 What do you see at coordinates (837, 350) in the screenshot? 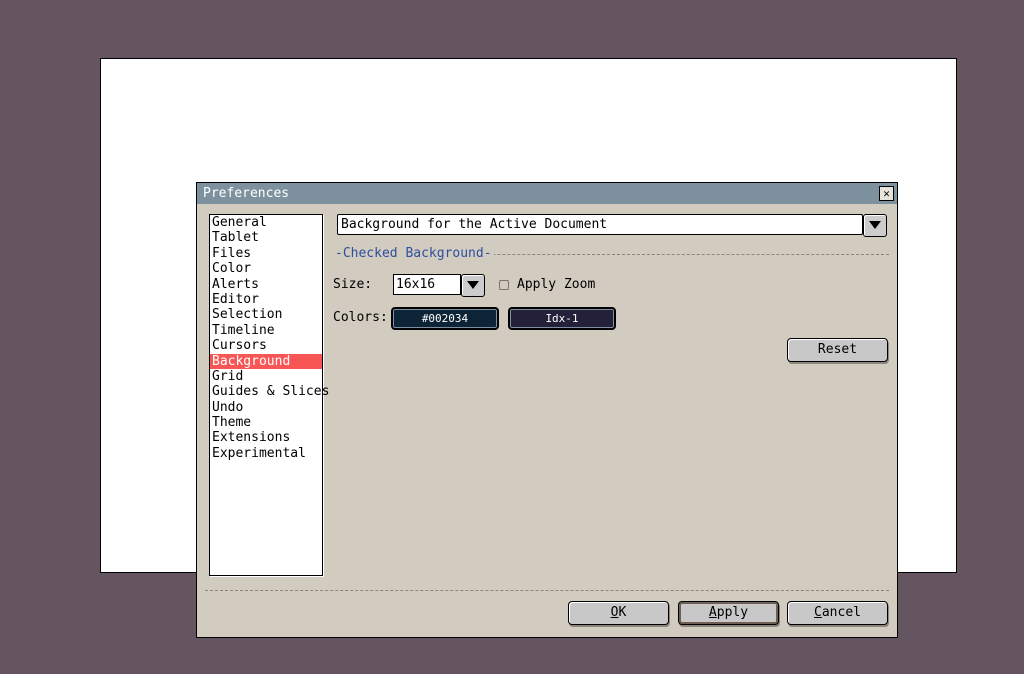
I see `reset-button: Reset` at bounding box center [837, 350].